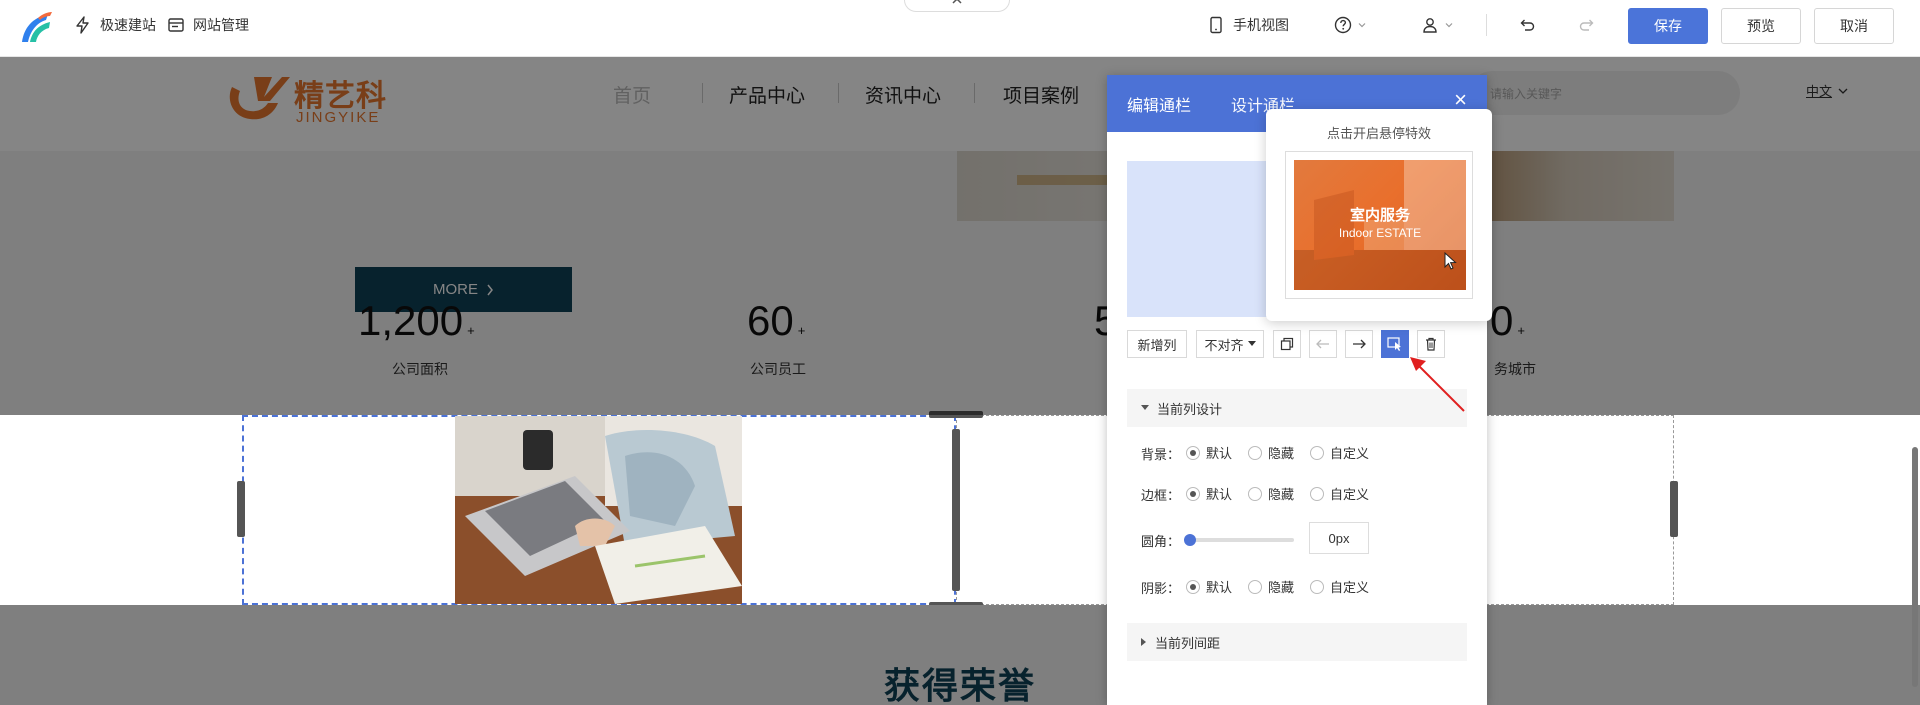 The image size is (1920, 705). I want to click on user-menu, so click(1437, 25).